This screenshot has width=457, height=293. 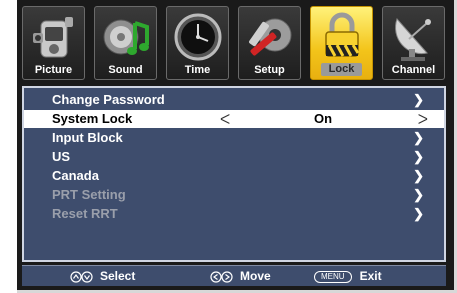 I want to click on footer-exit-hint: MENU Exit, so click(x=348, y=276).